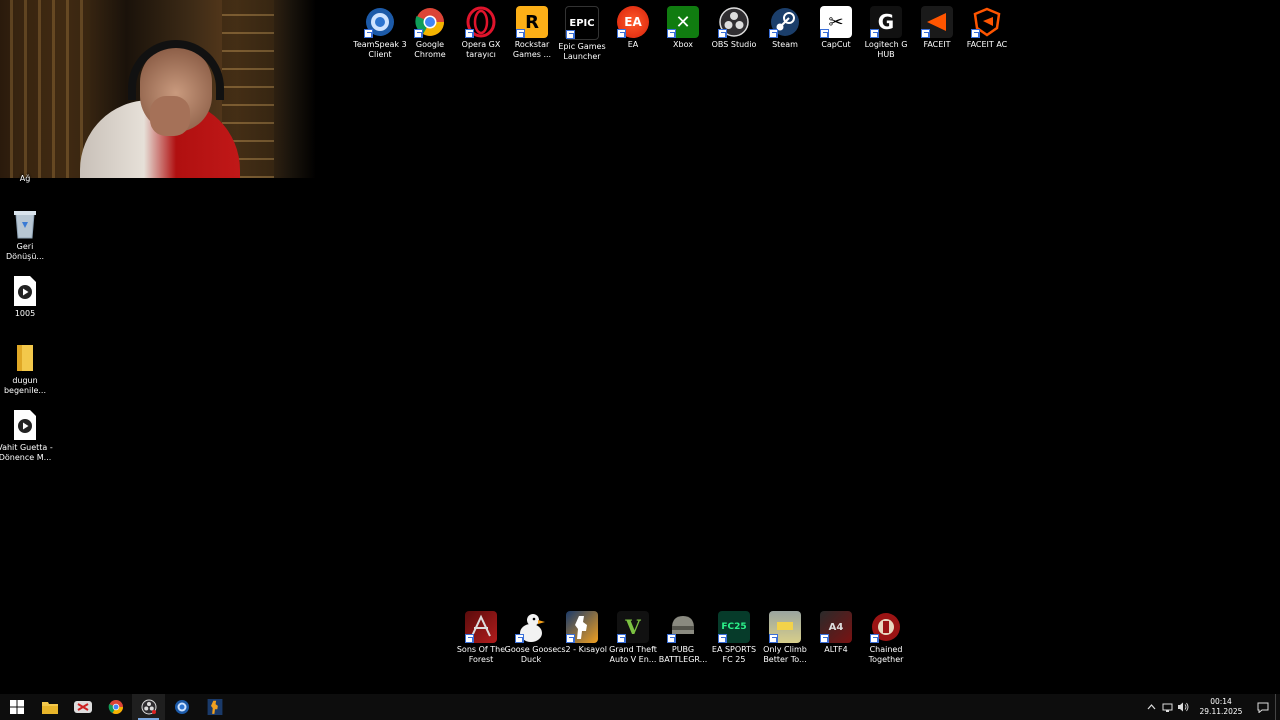 This screenshot has width=1280, height=720. I want to click on desktop-icon-label: Epic Games Launcher, so click(582, 51).